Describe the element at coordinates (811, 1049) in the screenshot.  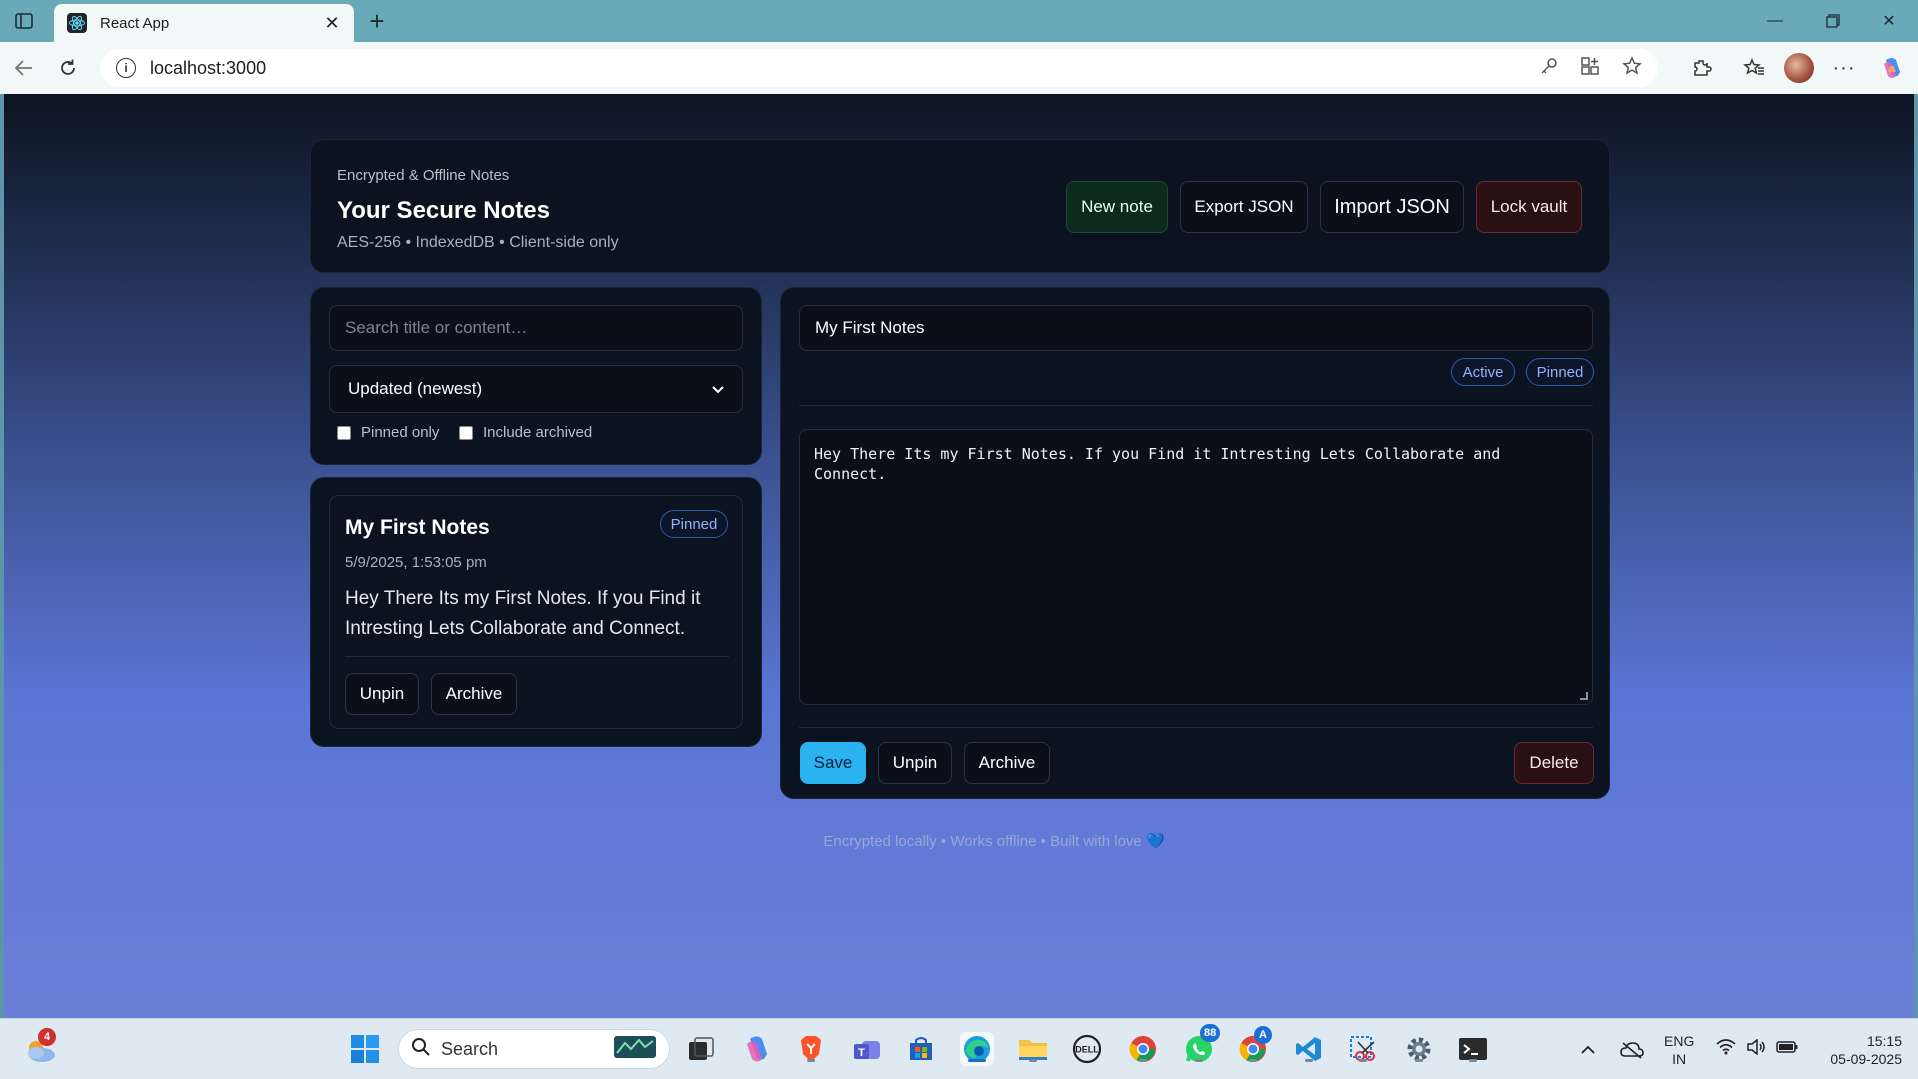
I see `brave-browser-icon` at that location.